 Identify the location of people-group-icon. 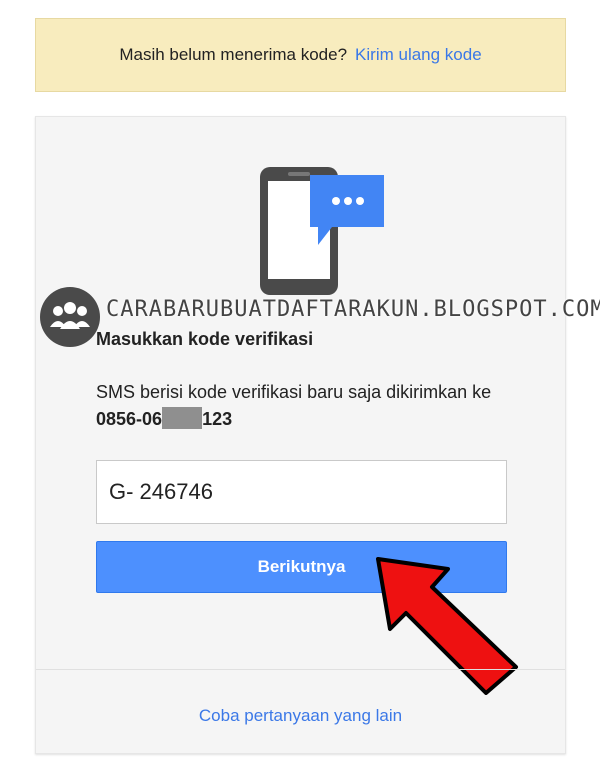
(70, 317).